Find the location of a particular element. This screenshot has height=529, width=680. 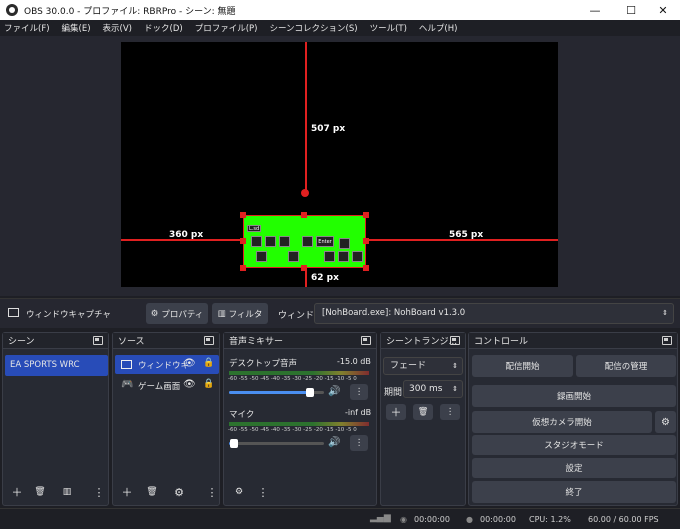

window-select: [NohBoard.exe]: NohBoard v1.3.0 ⇕ is located at coordinates (494, 313).